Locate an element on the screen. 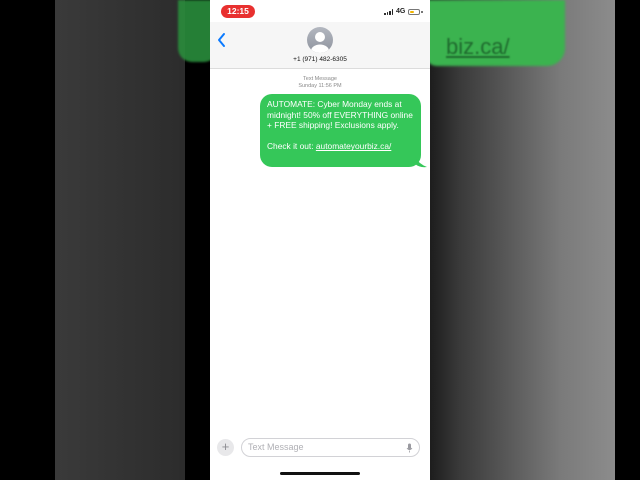 This screenshot has height=480, width=640. status-time: 12:15 is located at coordinates (238, 11).